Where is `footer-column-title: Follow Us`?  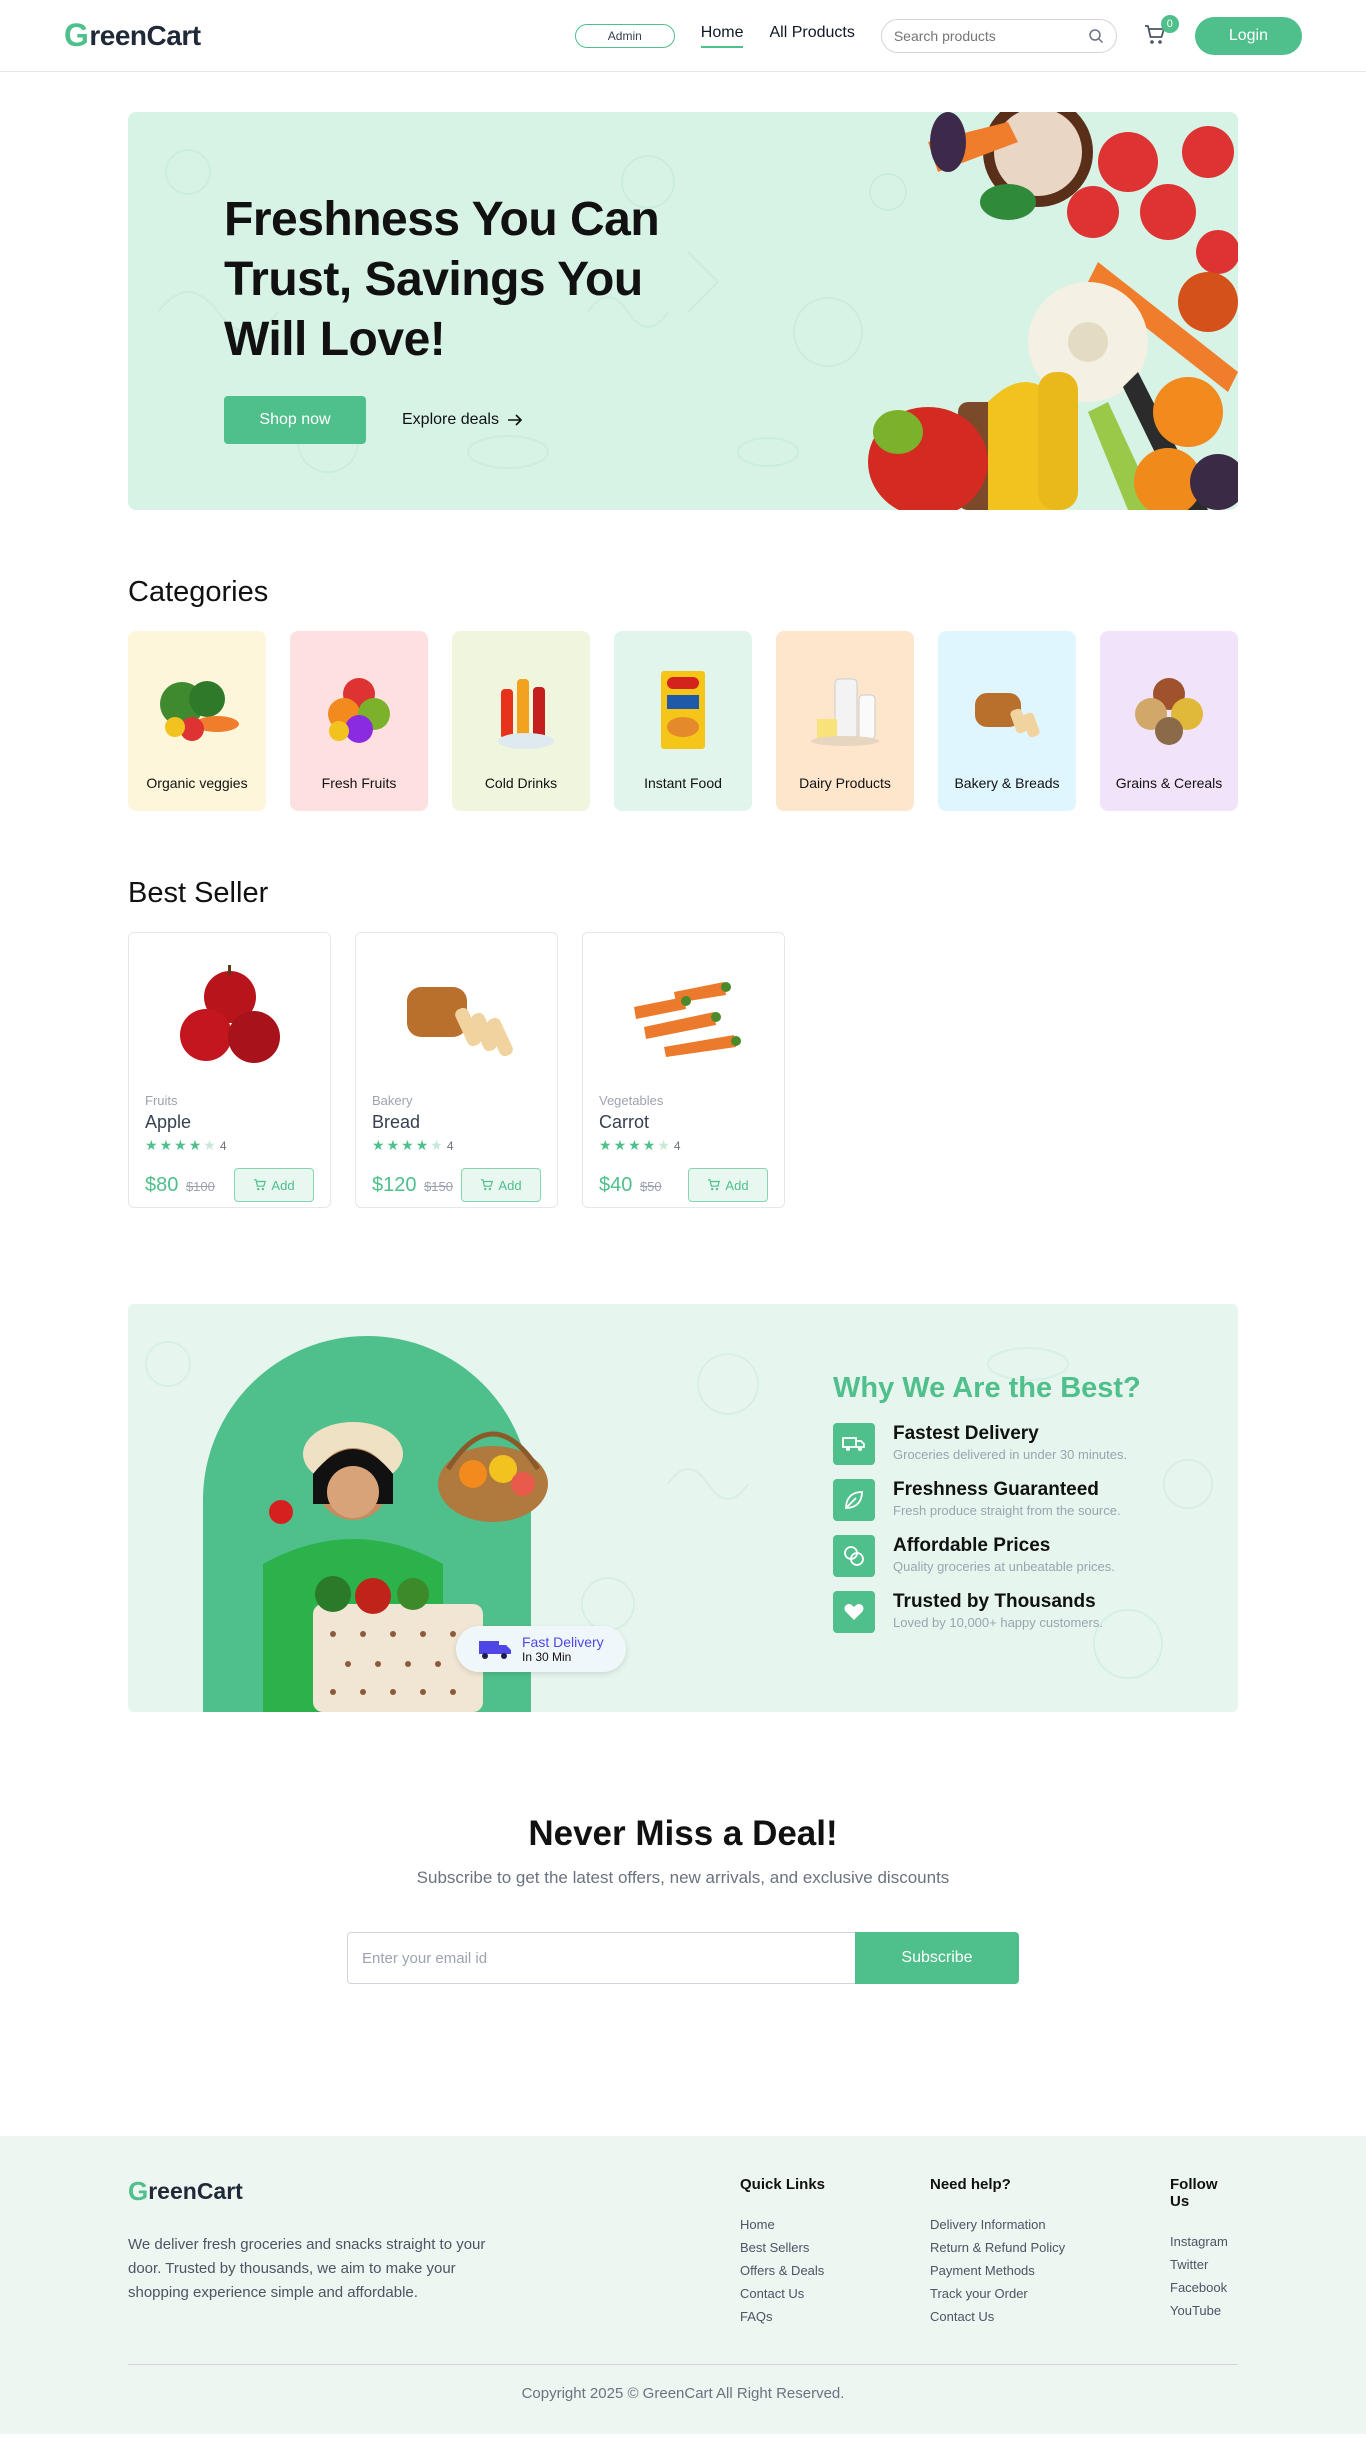
footer-column-title: Follow Us is located at coordinates (1194, 2193).